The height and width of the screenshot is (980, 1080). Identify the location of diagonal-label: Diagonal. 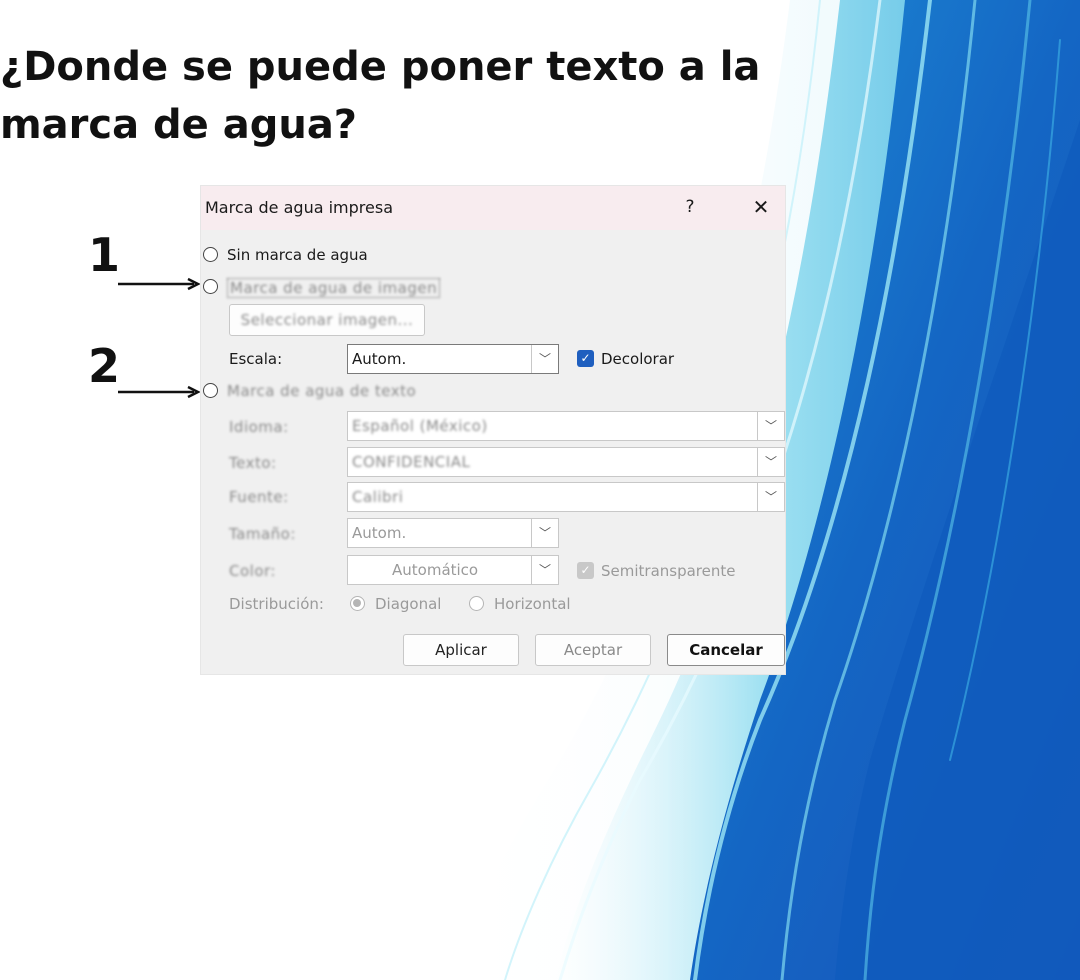
(408, 604).